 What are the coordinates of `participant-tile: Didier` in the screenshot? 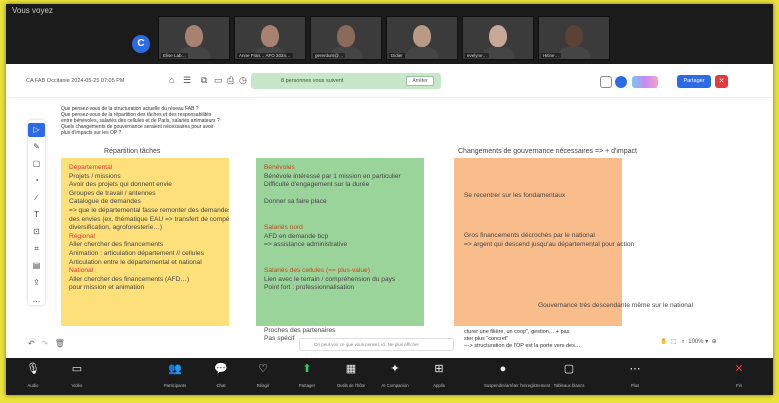 It's located at (422, 38).